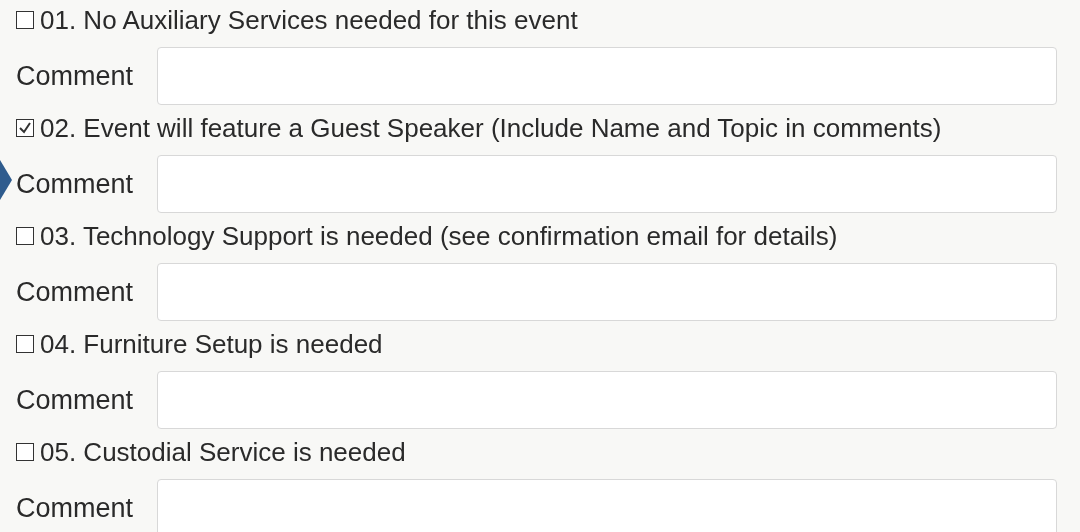 The image size is (1080, 532). I want to click on pointer-icon, so click(6, 180).